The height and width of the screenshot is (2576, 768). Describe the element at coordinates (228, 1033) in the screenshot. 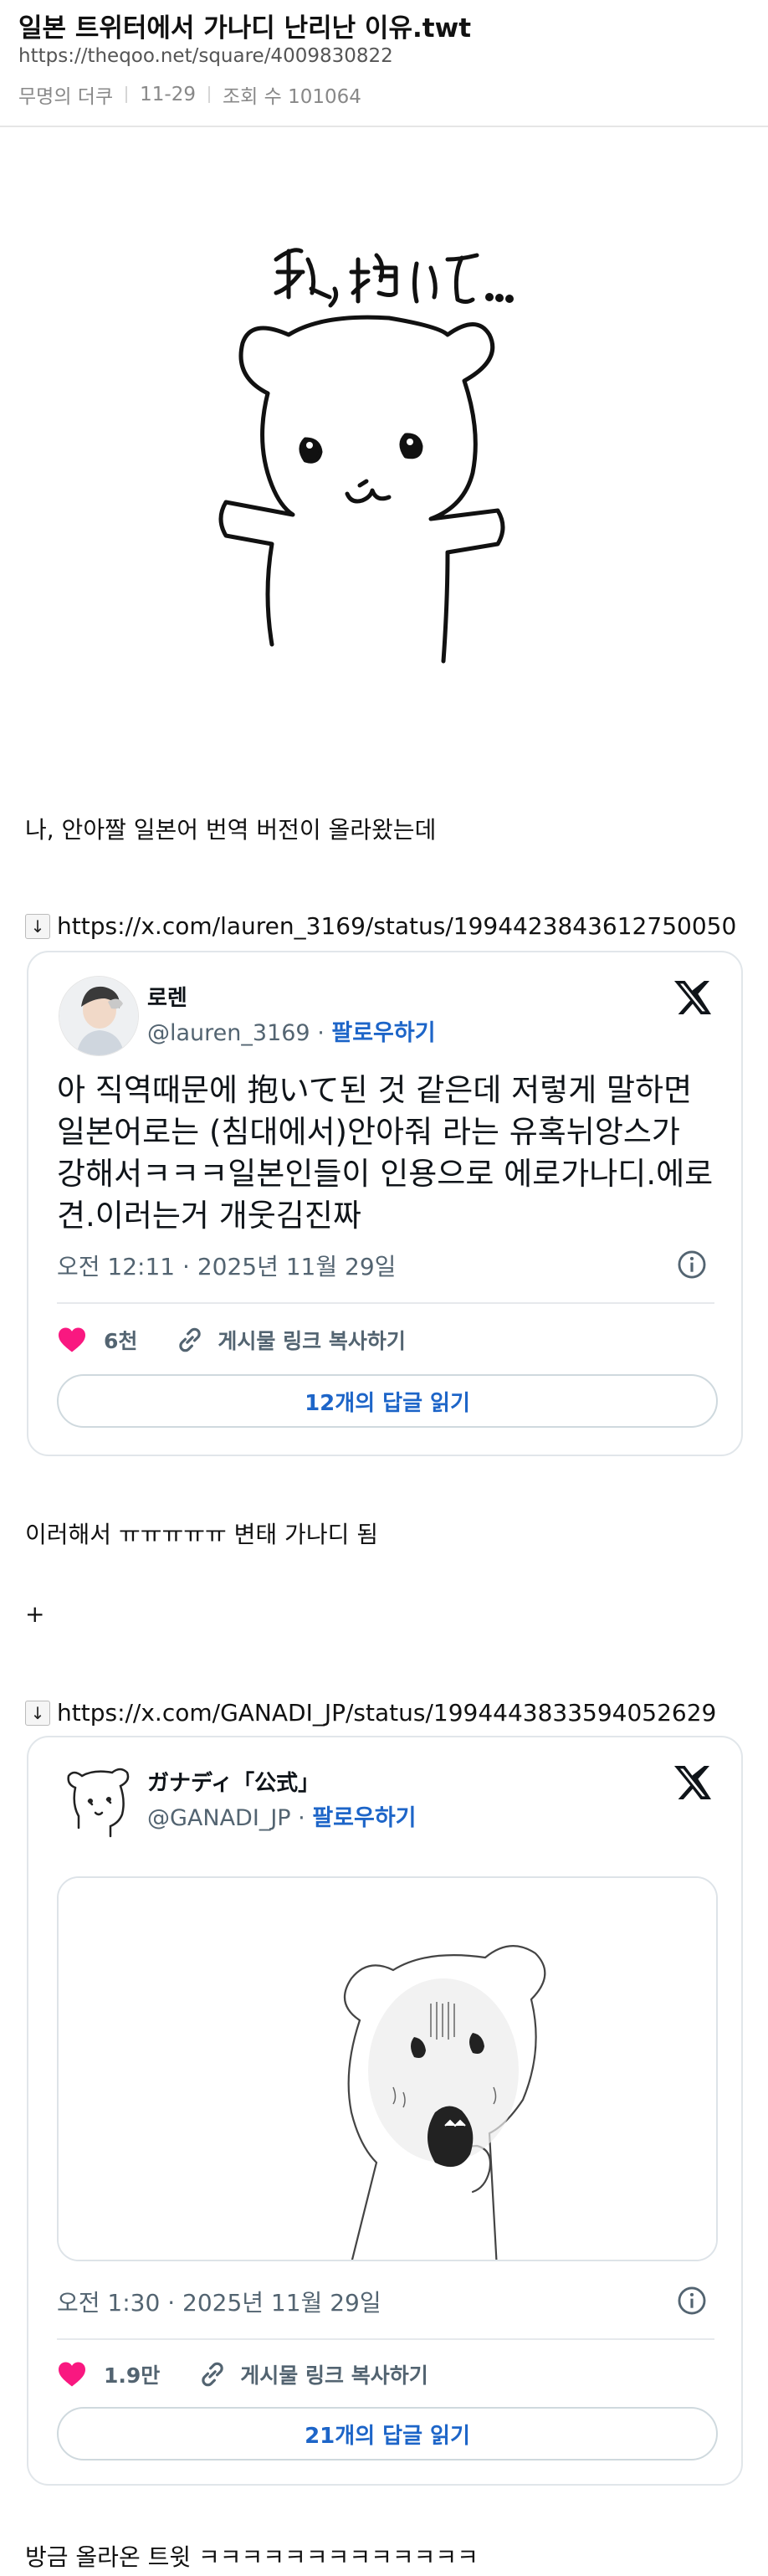

I see `tweet-handle: @lauren_3169` at that location.